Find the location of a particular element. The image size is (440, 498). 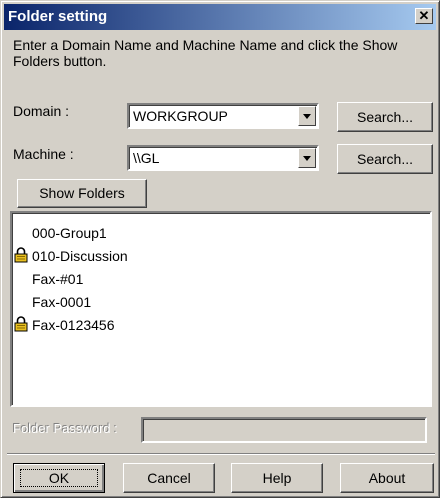

focus-ring is located at coordinates (59, 478).